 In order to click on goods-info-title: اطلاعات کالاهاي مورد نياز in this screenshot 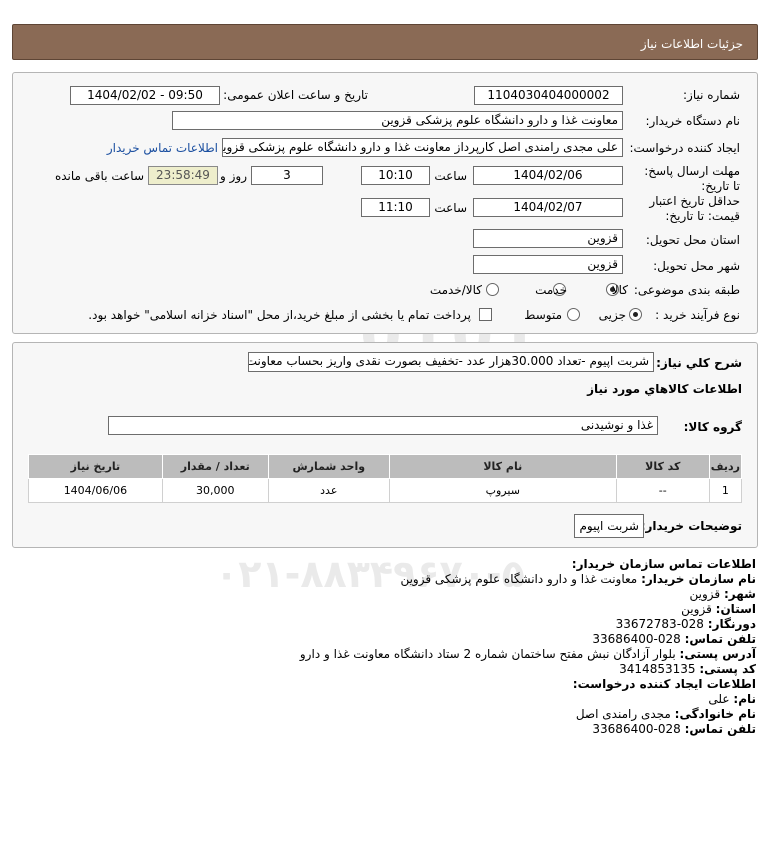, I will do `click(664, 389)`.